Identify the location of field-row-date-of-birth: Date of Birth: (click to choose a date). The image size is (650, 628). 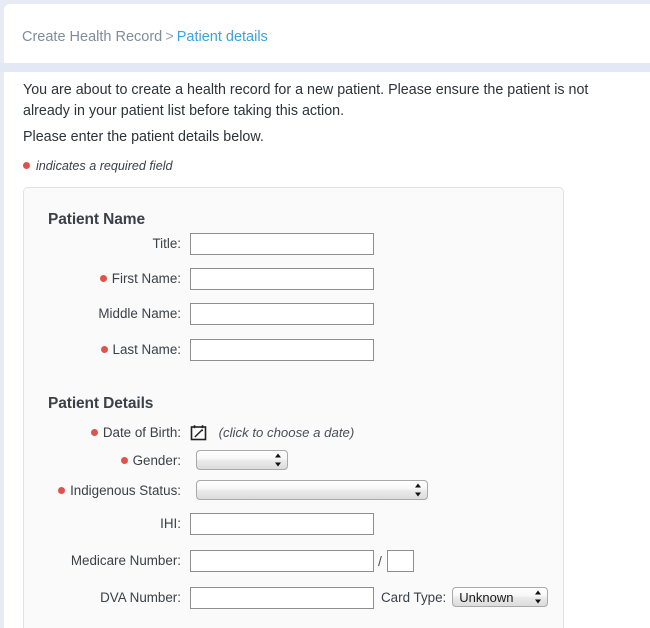
(294, 433).